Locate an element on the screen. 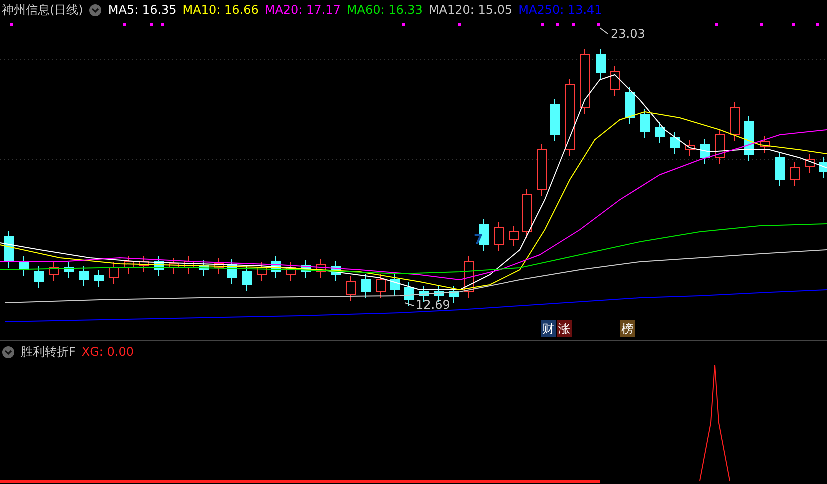 This screenshot has height=484, width=827. indicator-value: MA10: 16.66 is located at coordinates (220, 10).